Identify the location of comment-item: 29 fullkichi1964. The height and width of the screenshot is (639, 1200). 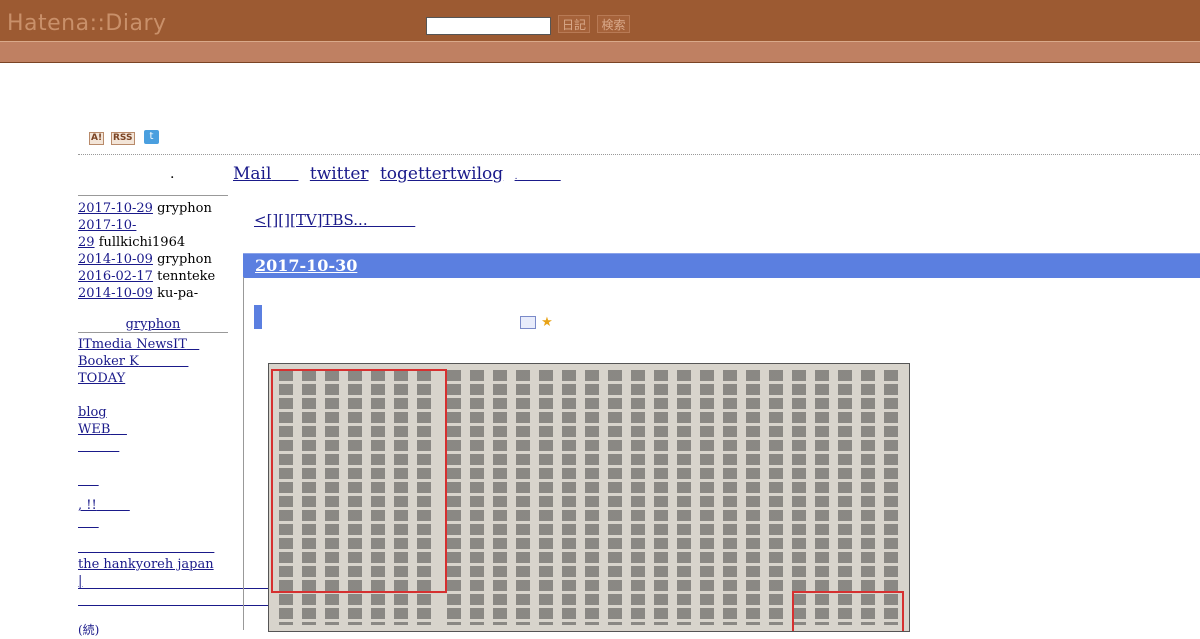
(153, 242).